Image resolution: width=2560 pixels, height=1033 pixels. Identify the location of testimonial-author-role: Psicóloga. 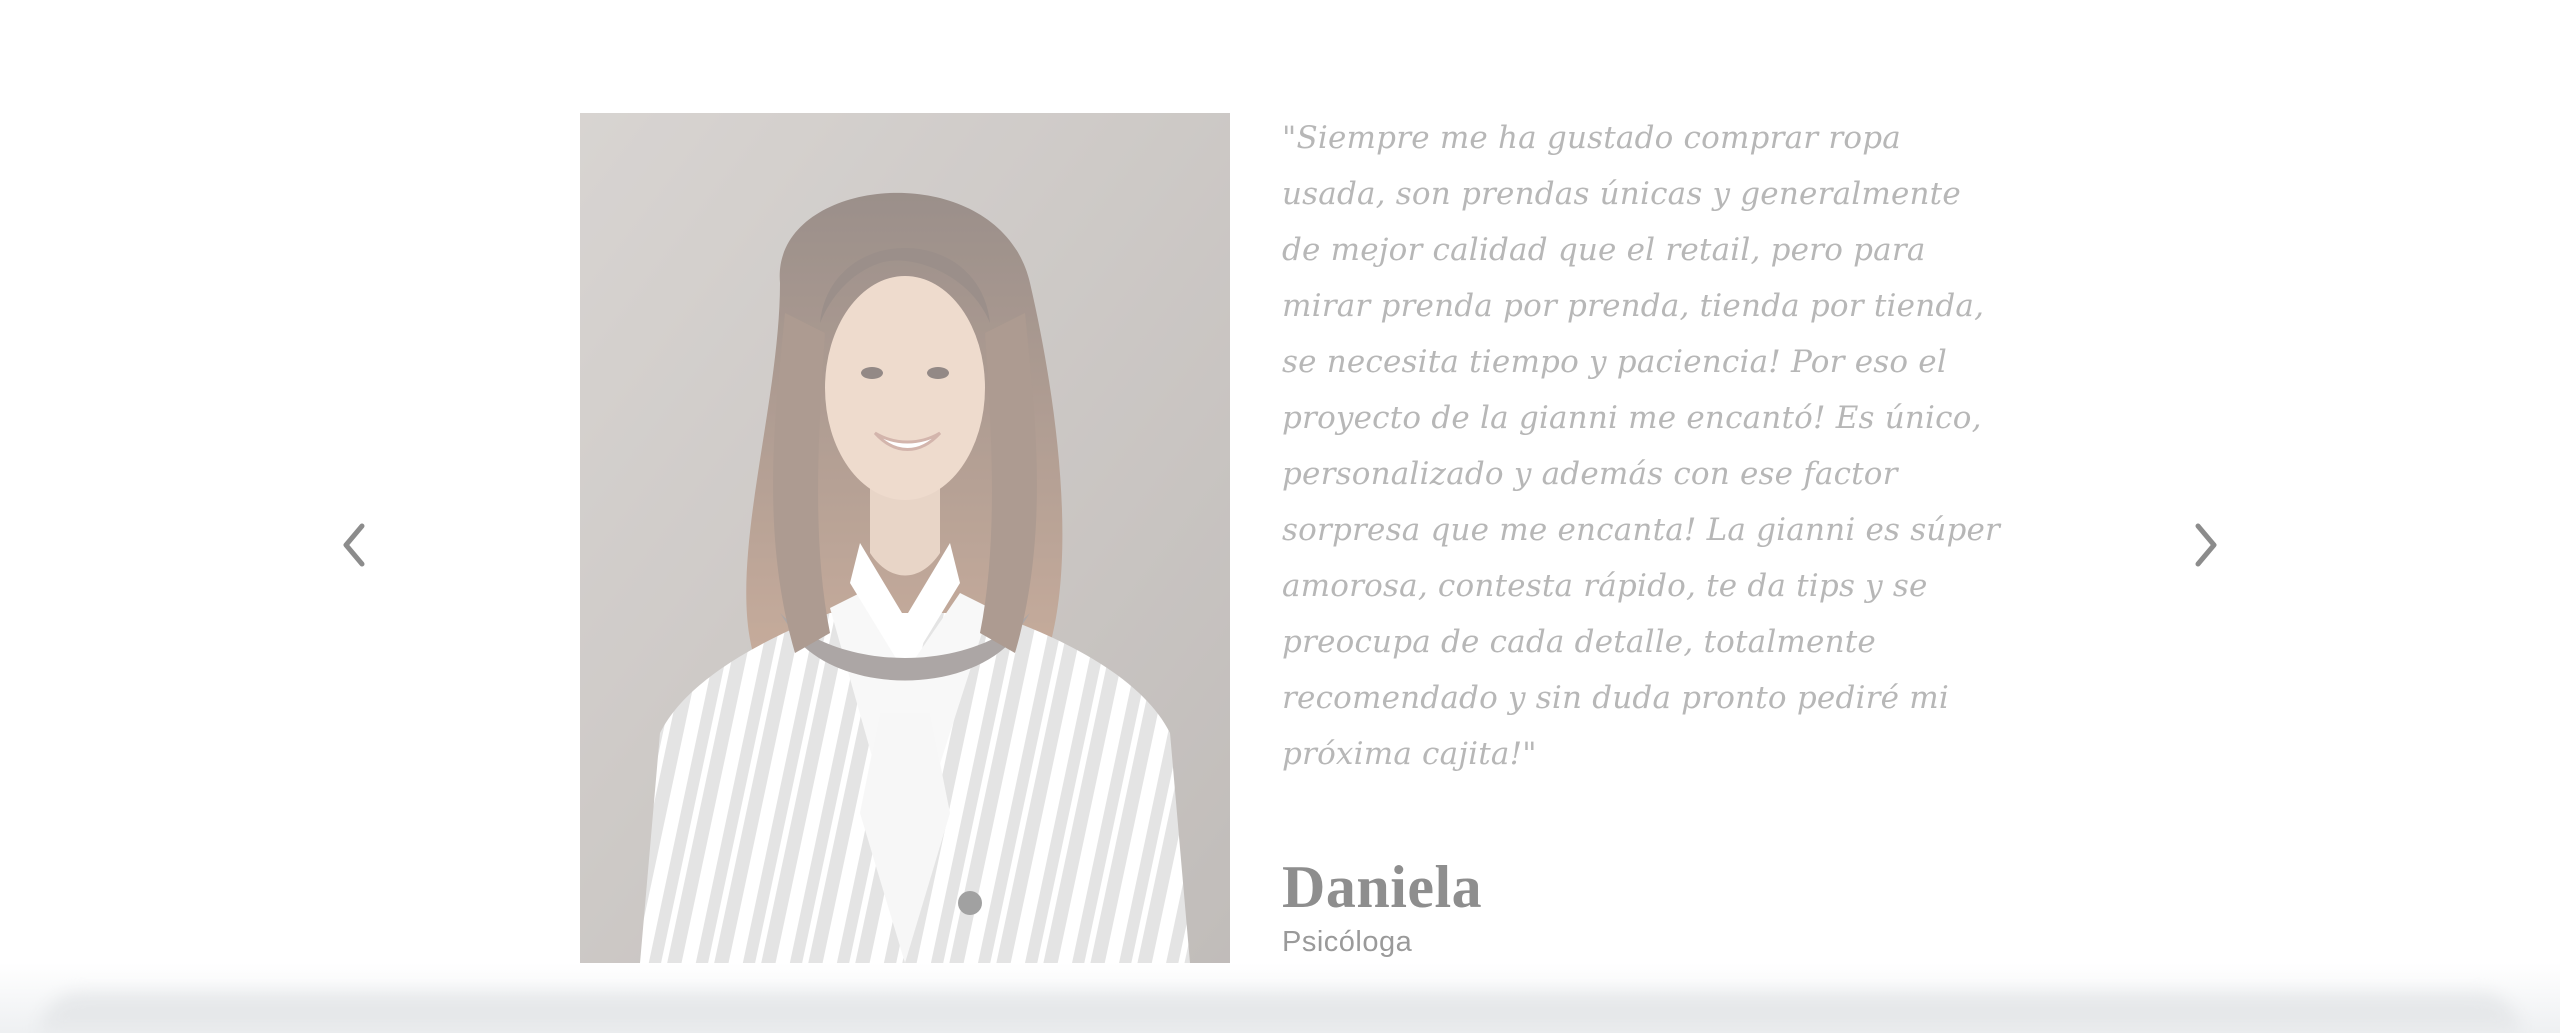
(1347, 942).